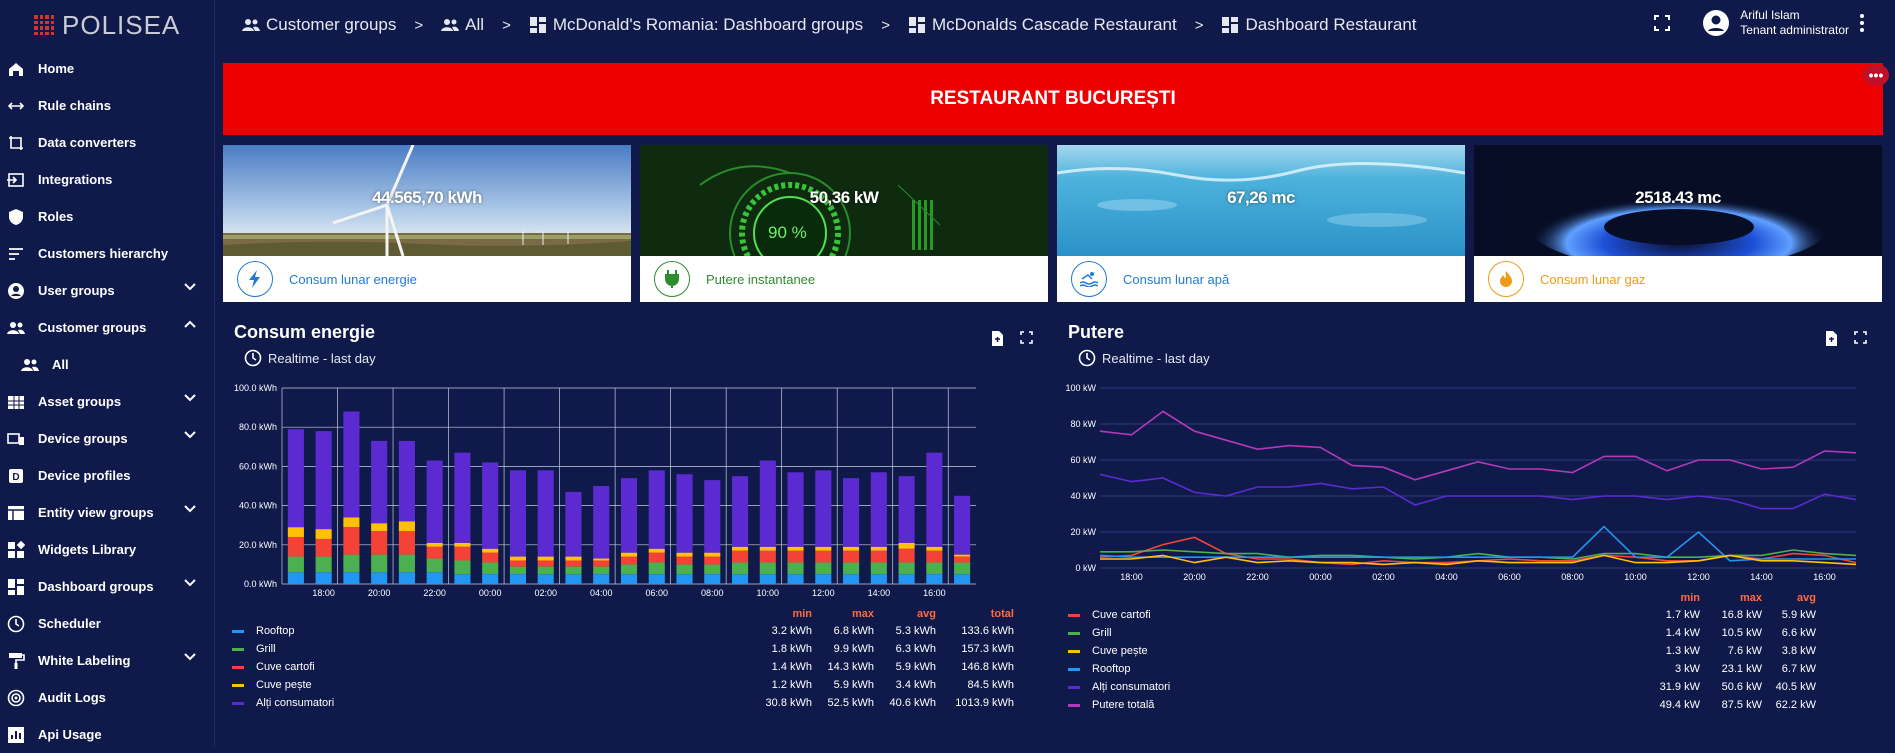 The width and height of the screenshot is (1895, 753). Describe the element at coordinates (107, 734) in the screenshot. I see `sidebar-item-api-usage: Api Usage` at that location.